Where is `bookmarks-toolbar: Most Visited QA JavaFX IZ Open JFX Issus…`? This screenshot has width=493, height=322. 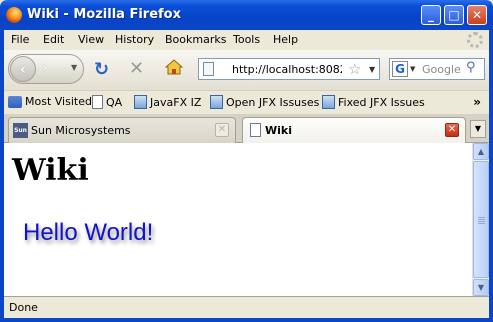
bookmarks-toolbar: Most Visited QA JavaFX IZ Open JFX Issus… is located at coordinates (246, 102).